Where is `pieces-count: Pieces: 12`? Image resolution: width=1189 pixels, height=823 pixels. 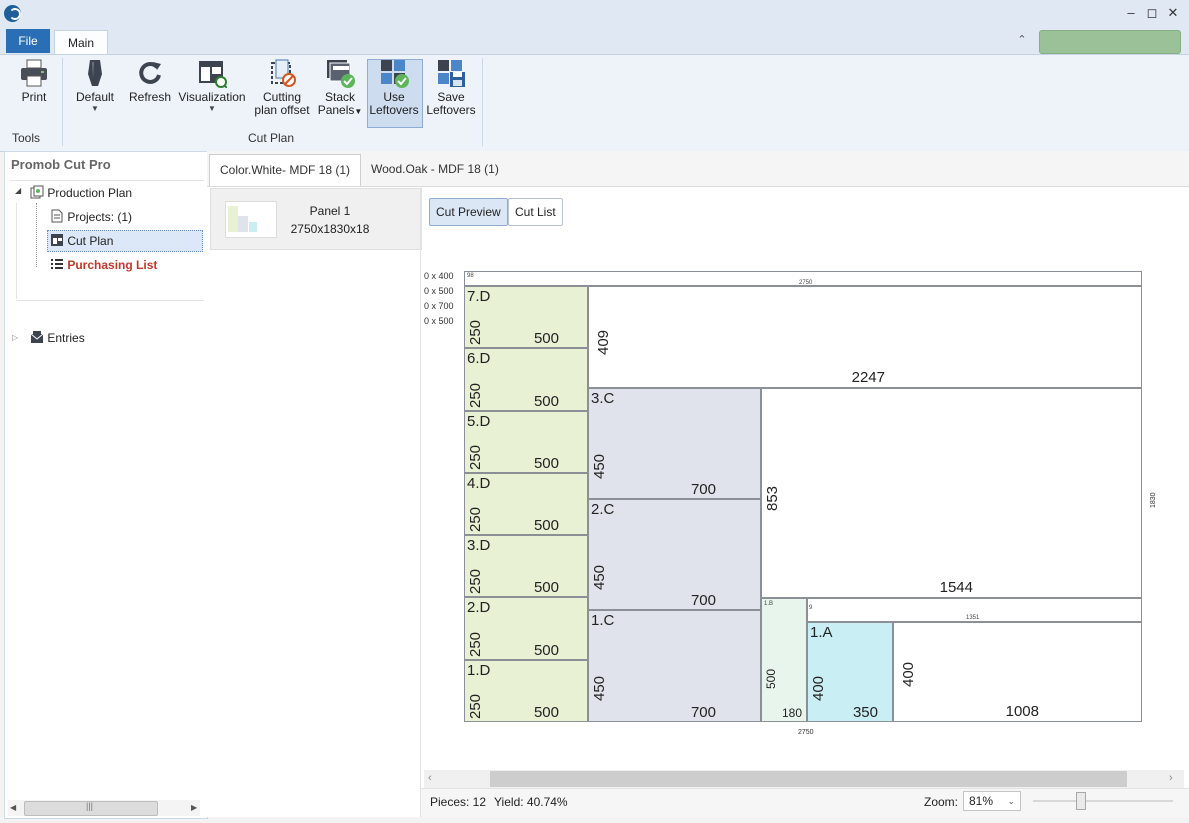
pieces-count: Pieces: 12 is located at coordinates (458, 802).